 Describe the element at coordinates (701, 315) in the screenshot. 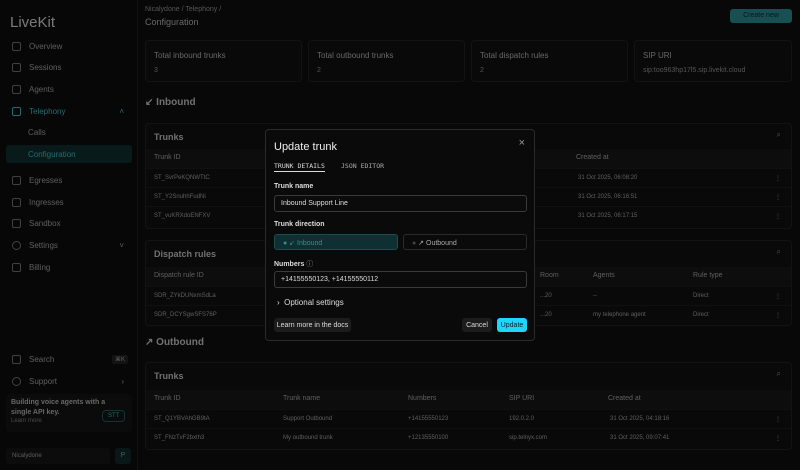

I see `cell: Direct` at that location.